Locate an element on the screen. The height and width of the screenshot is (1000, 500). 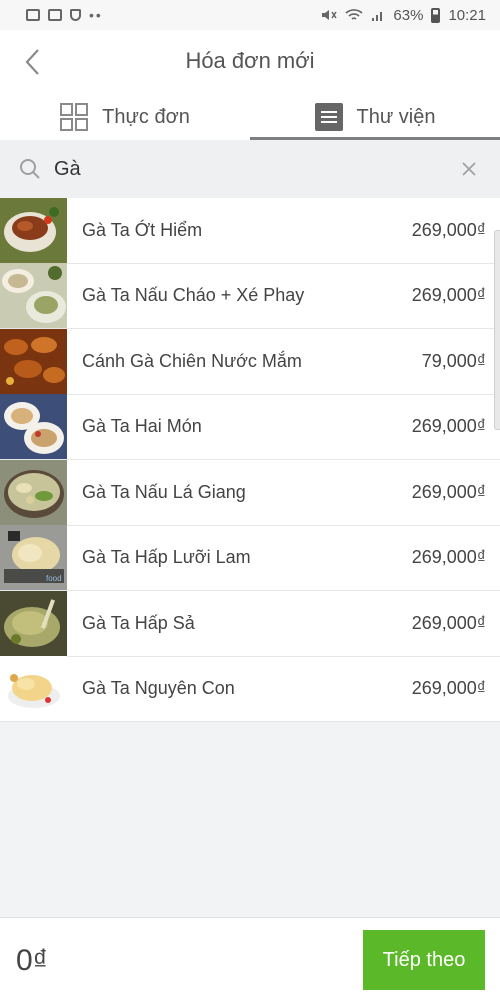
wifi-icon is located at coordinates (354, 14).